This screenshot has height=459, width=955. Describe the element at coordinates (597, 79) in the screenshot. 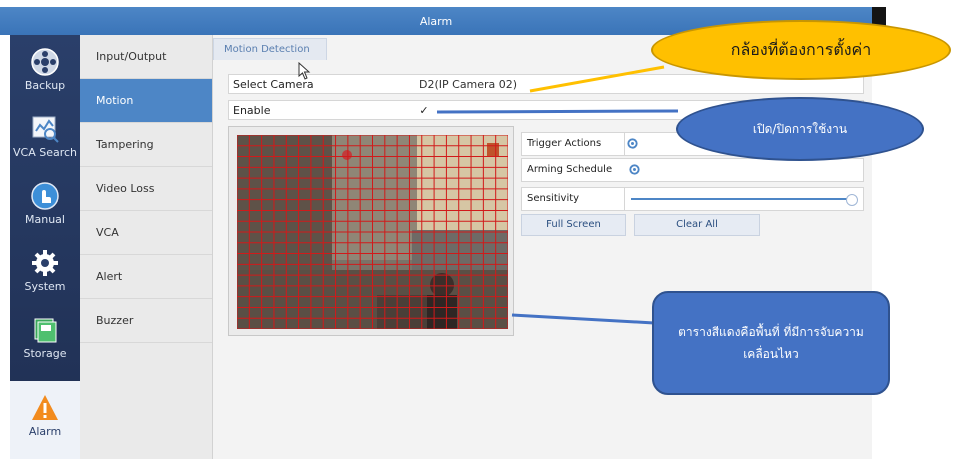

I see `camera-callout-pointer` at that location.